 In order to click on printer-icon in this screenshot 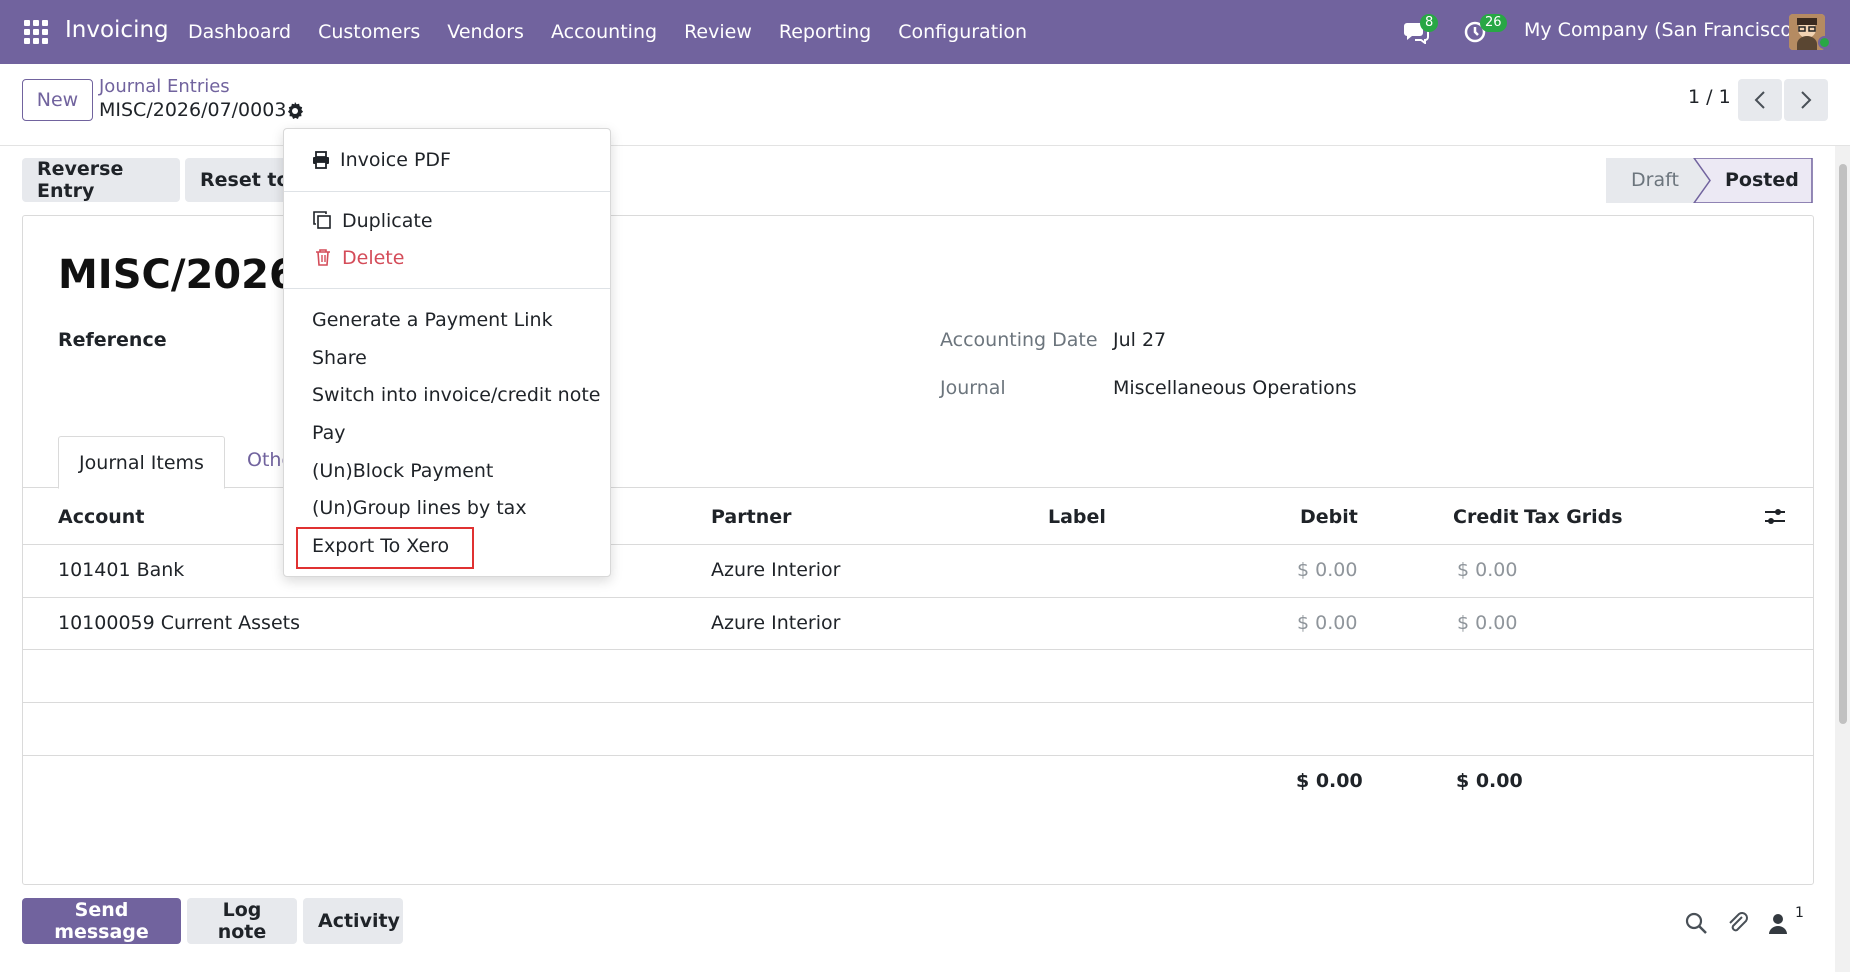, I will do `click(321, 162)`.